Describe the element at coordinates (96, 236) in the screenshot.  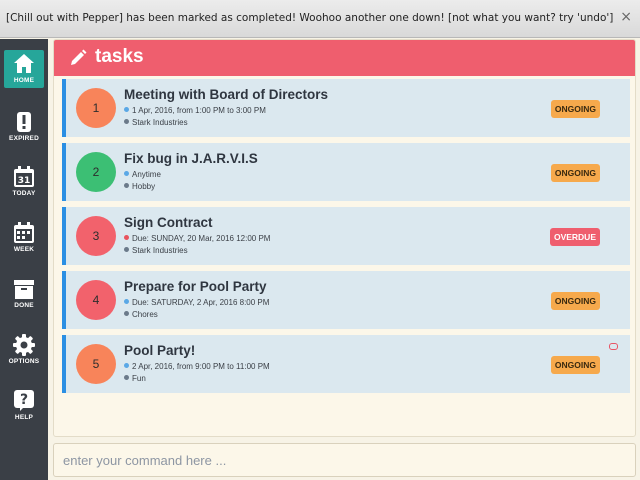
I see `task-number: 3` at that location.